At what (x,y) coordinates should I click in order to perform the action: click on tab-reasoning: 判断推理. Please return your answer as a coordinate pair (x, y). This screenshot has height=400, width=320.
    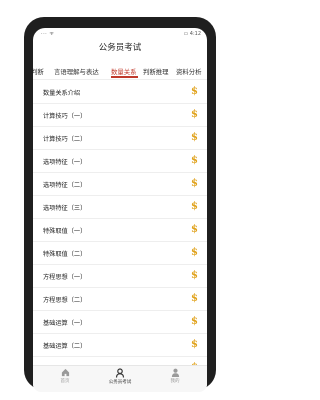
    Looking at the image, I should click on (156, 71).